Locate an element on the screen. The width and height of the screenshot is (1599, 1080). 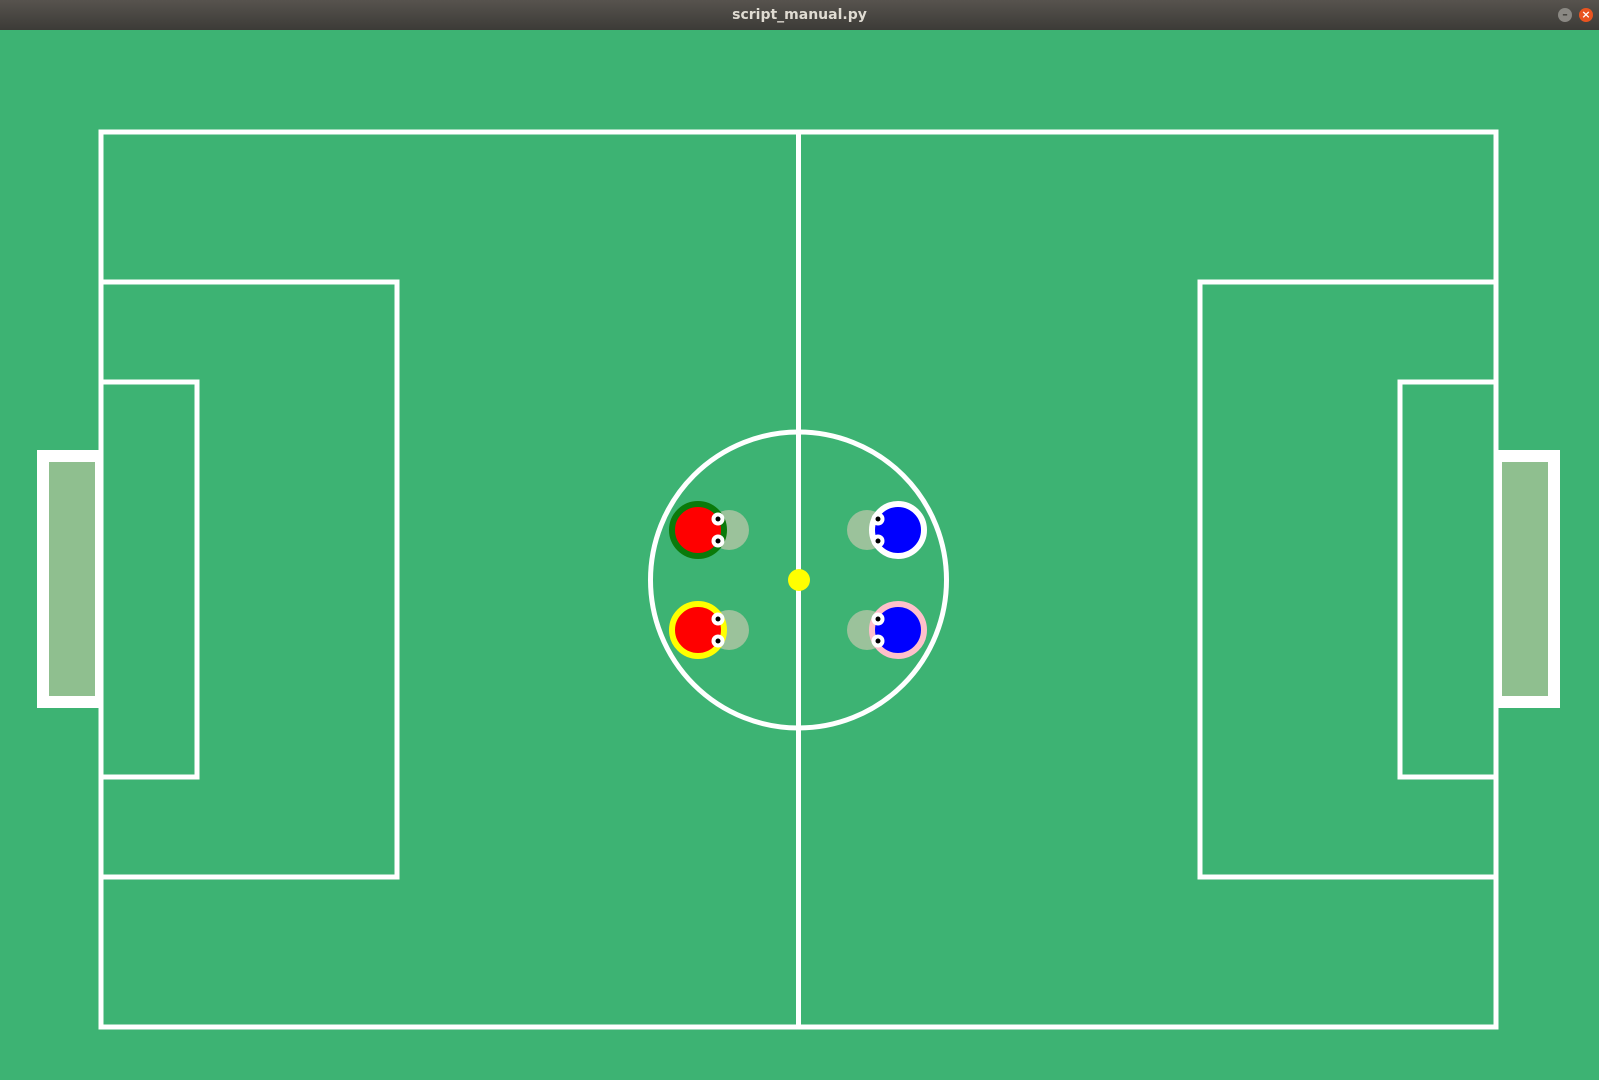
close-icon: × is located at coordinates (1586, 14).